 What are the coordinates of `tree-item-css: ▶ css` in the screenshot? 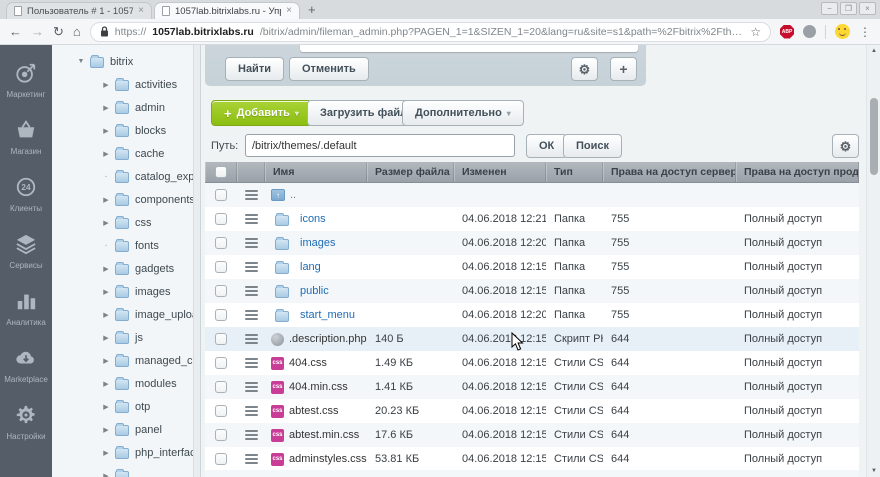 It's located at (126, 222).